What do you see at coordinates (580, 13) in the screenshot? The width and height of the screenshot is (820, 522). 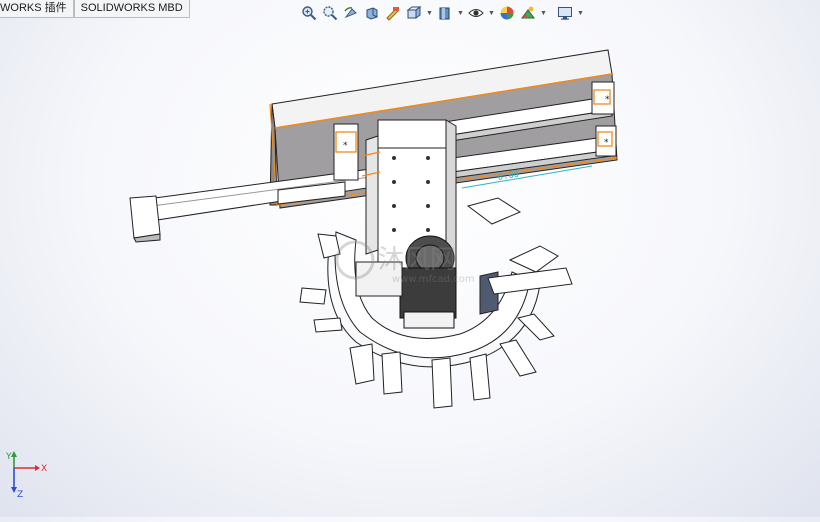 I see `view-settings-dropdown: ▼` at bounding box center [580, 13].